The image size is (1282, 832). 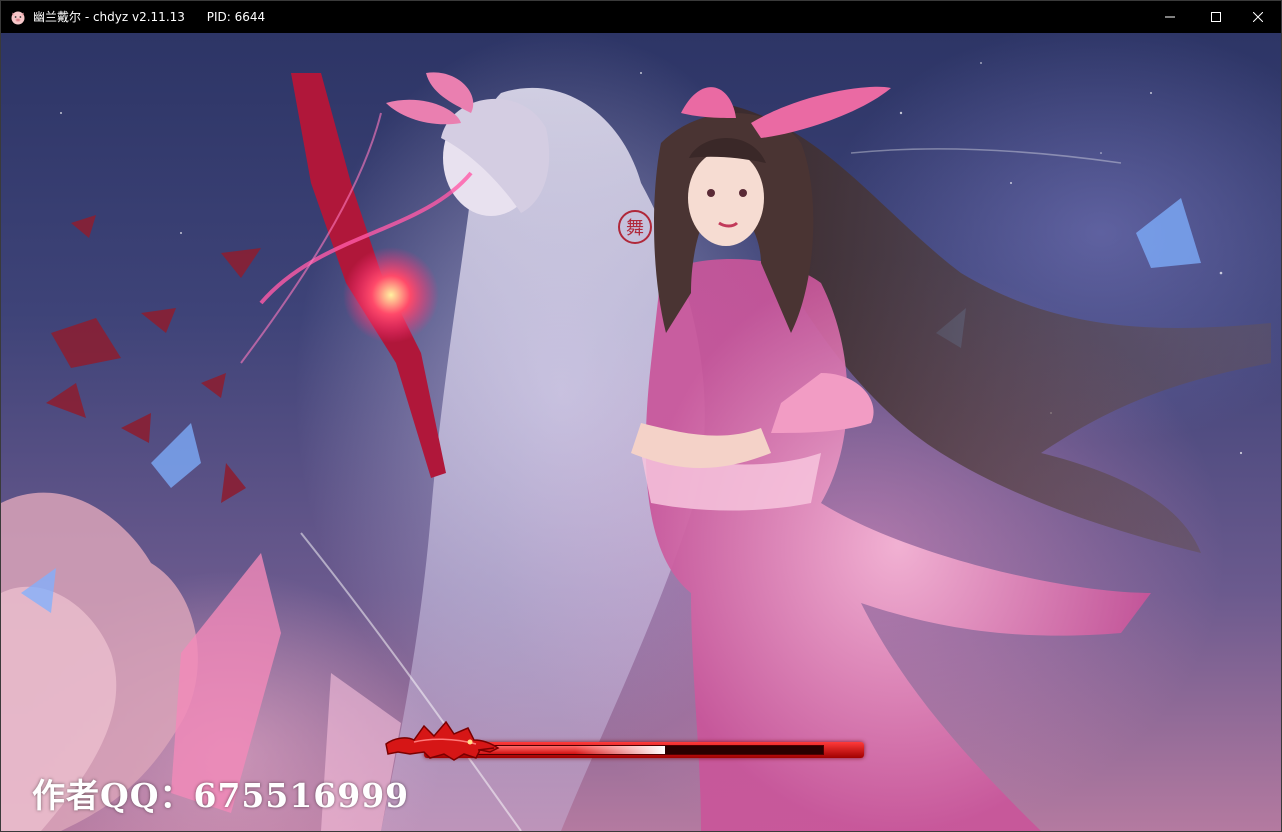 I want to click on seal-text: 舞, so click(x=635, y=228).